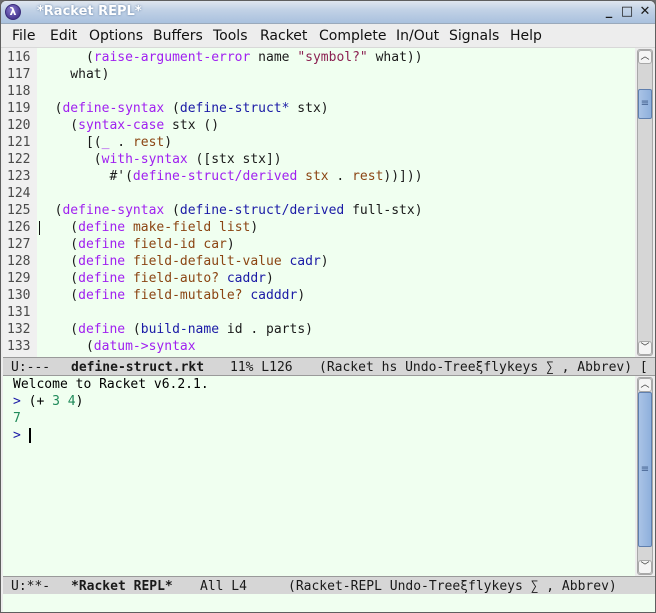 This screenshot has height=613, width=656. Describe the element at coordinates (63, 36) in the screenshot. I see `menu-edit: Edit` at that location.